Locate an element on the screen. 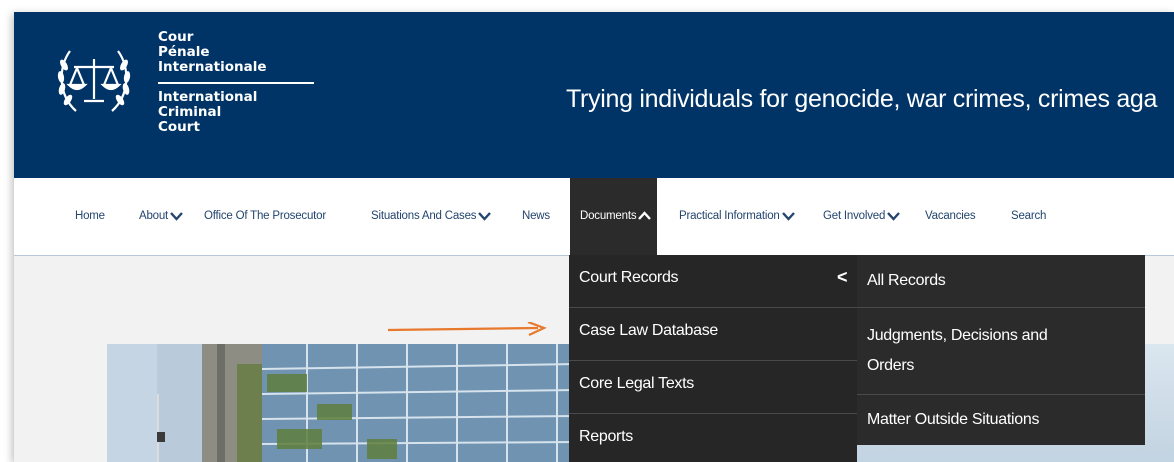 The height and width of the screenshot is (462, 1174). building-photo is located at coordinates (342, 403).